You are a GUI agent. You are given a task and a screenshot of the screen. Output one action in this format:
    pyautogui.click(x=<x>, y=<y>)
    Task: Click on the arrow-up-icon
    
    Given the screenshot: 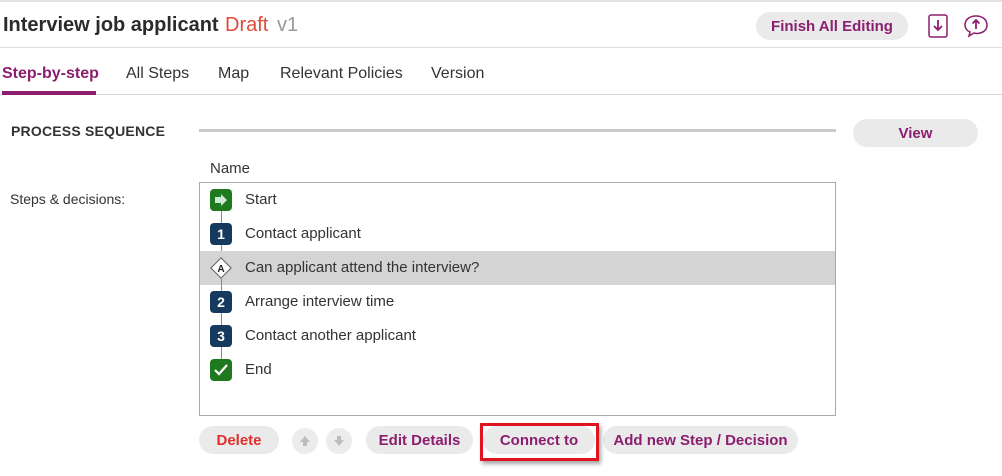 What is the action you would take?
    pyautogui.click(x=305, y=441)
    